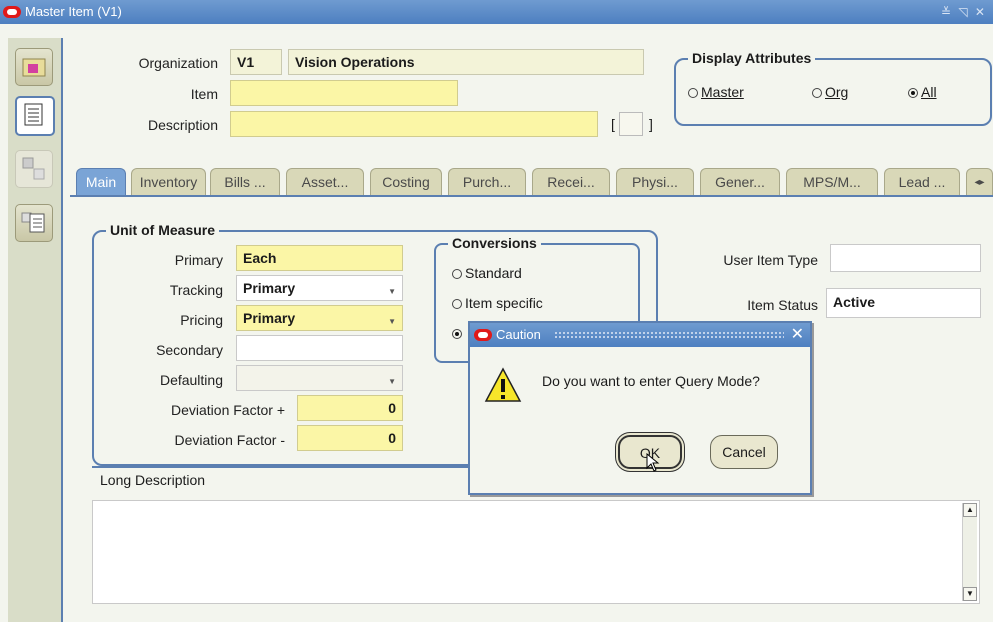 This screenshot has width=993, height=622. I want to click on dialog-close-icon: ✕, so click(797, 335).